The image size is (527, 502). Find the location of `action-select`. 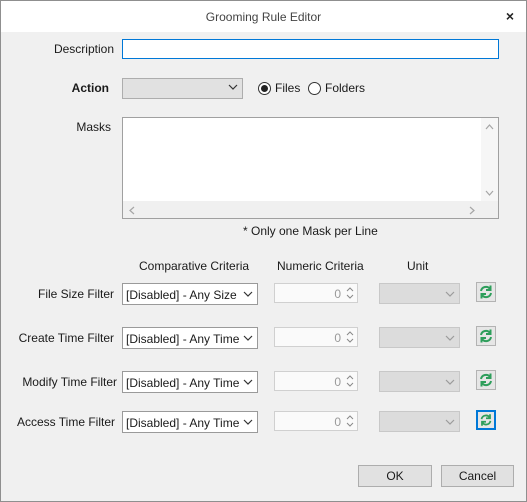

action-select is located at coordinates (182, 88).